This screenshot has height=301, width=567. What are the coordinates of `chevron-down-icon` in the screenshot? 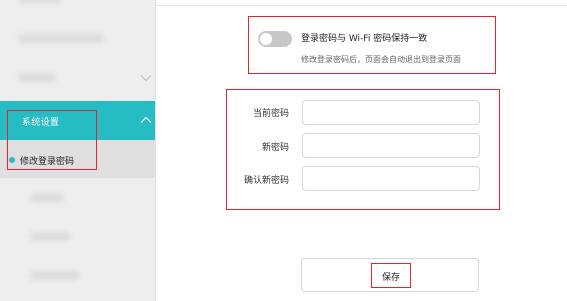 It's located at (146, 78).